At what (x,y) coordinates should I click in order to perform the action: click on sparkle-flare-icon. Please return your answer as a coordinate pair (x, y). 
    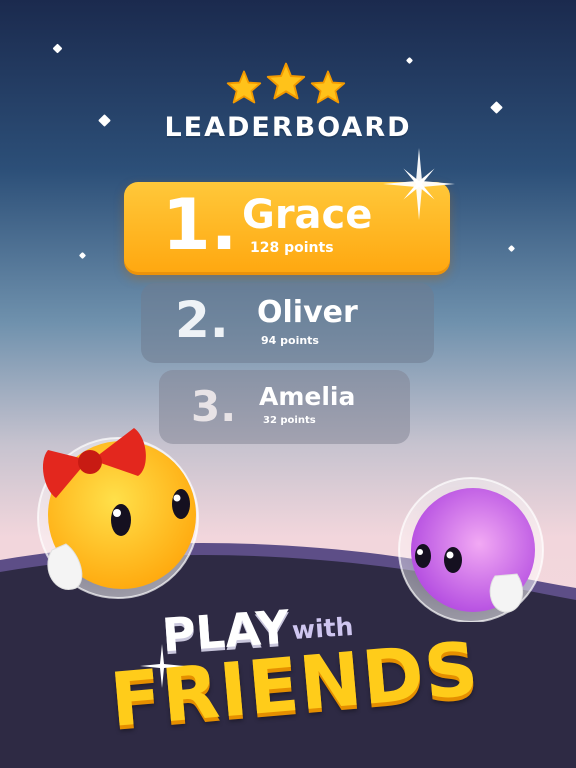
    Looking at the image, I should click on (162, 666).